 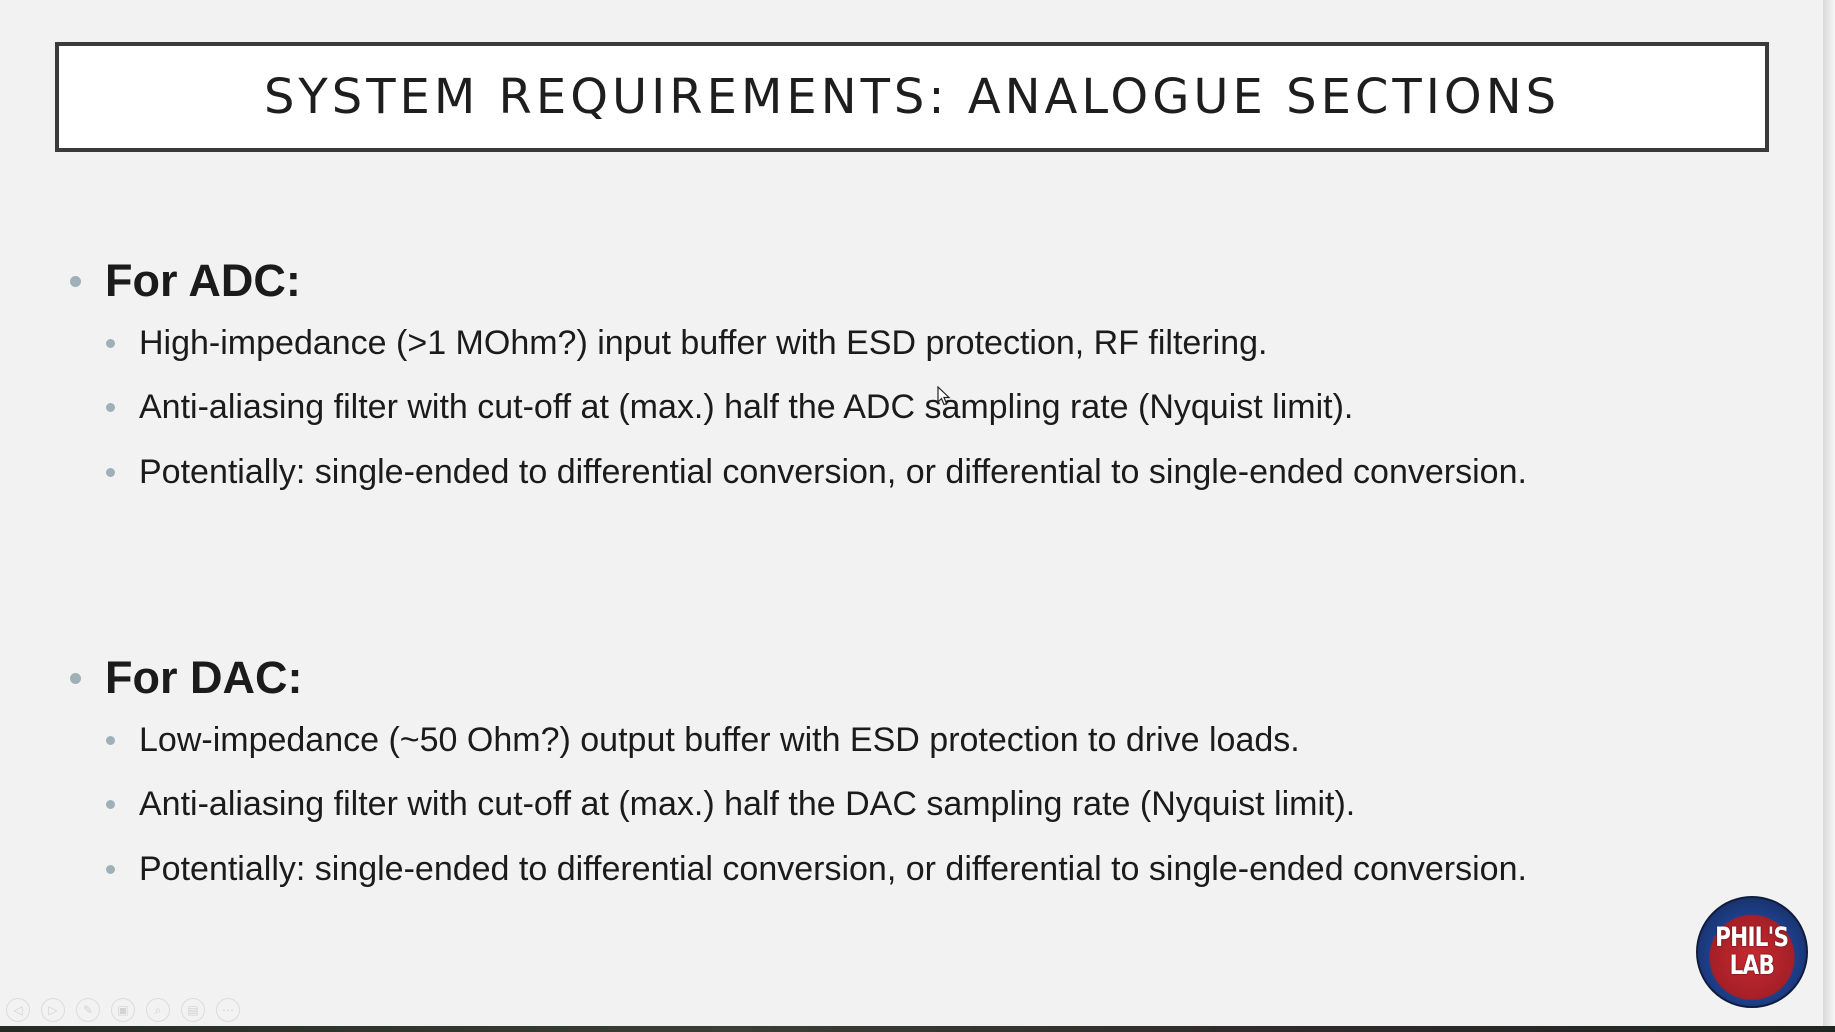 I want to click on more-options-icon: ⋯, so click(x=228, y=1010).